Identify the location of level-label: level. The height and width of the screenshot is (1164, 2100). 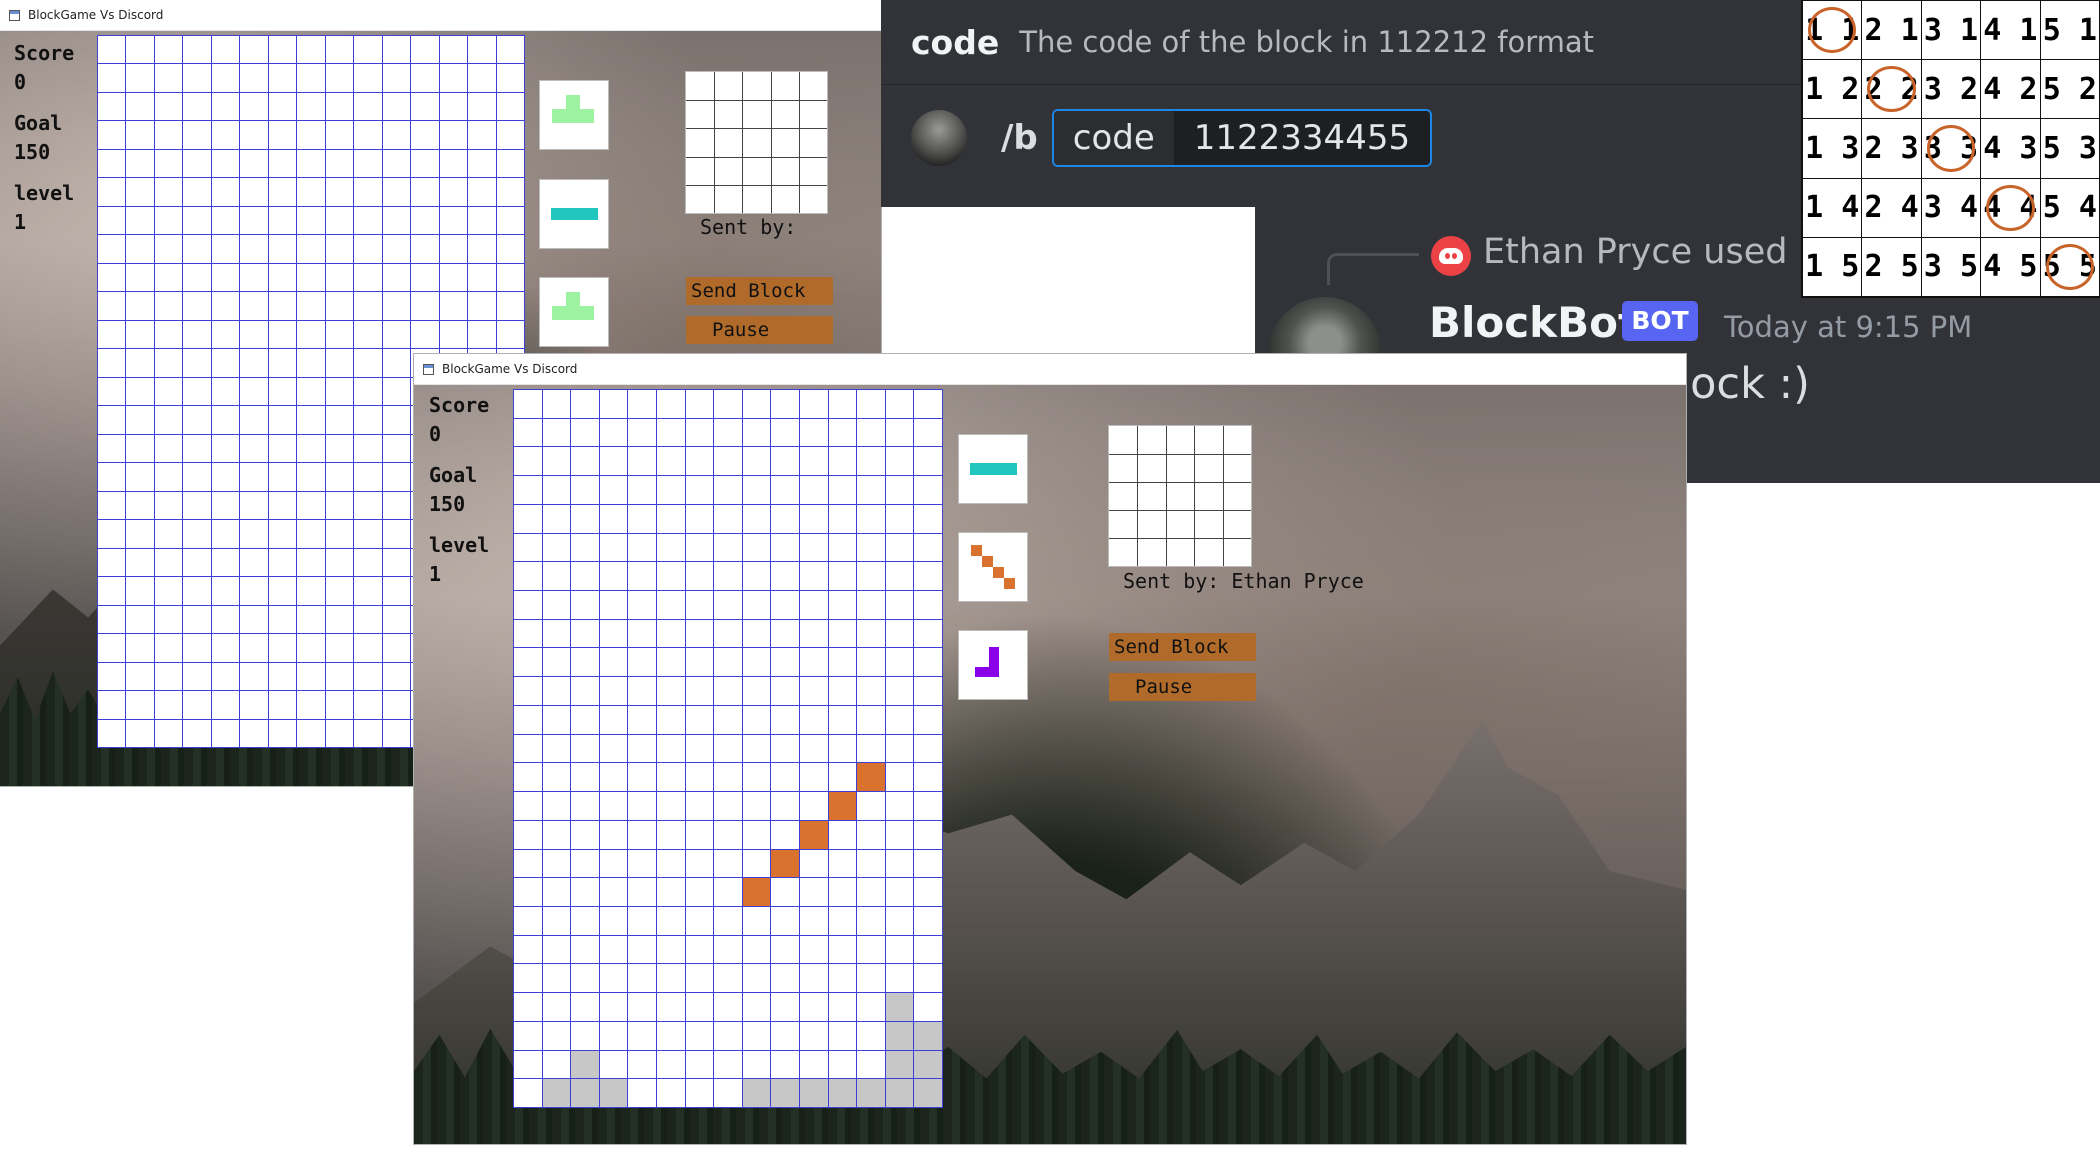
(44, 193).